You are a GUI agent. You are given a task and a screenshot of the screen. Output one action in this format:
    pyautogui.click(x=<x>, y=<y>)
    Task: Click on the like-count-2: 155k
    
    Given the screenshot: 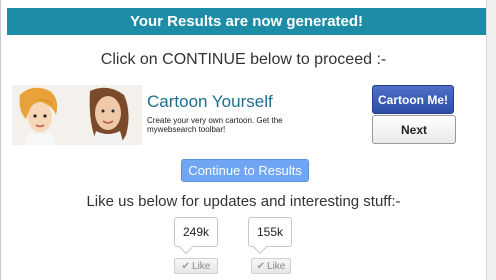 What is the action you would take?
    pyautogui.click(x=270, y=236)
    